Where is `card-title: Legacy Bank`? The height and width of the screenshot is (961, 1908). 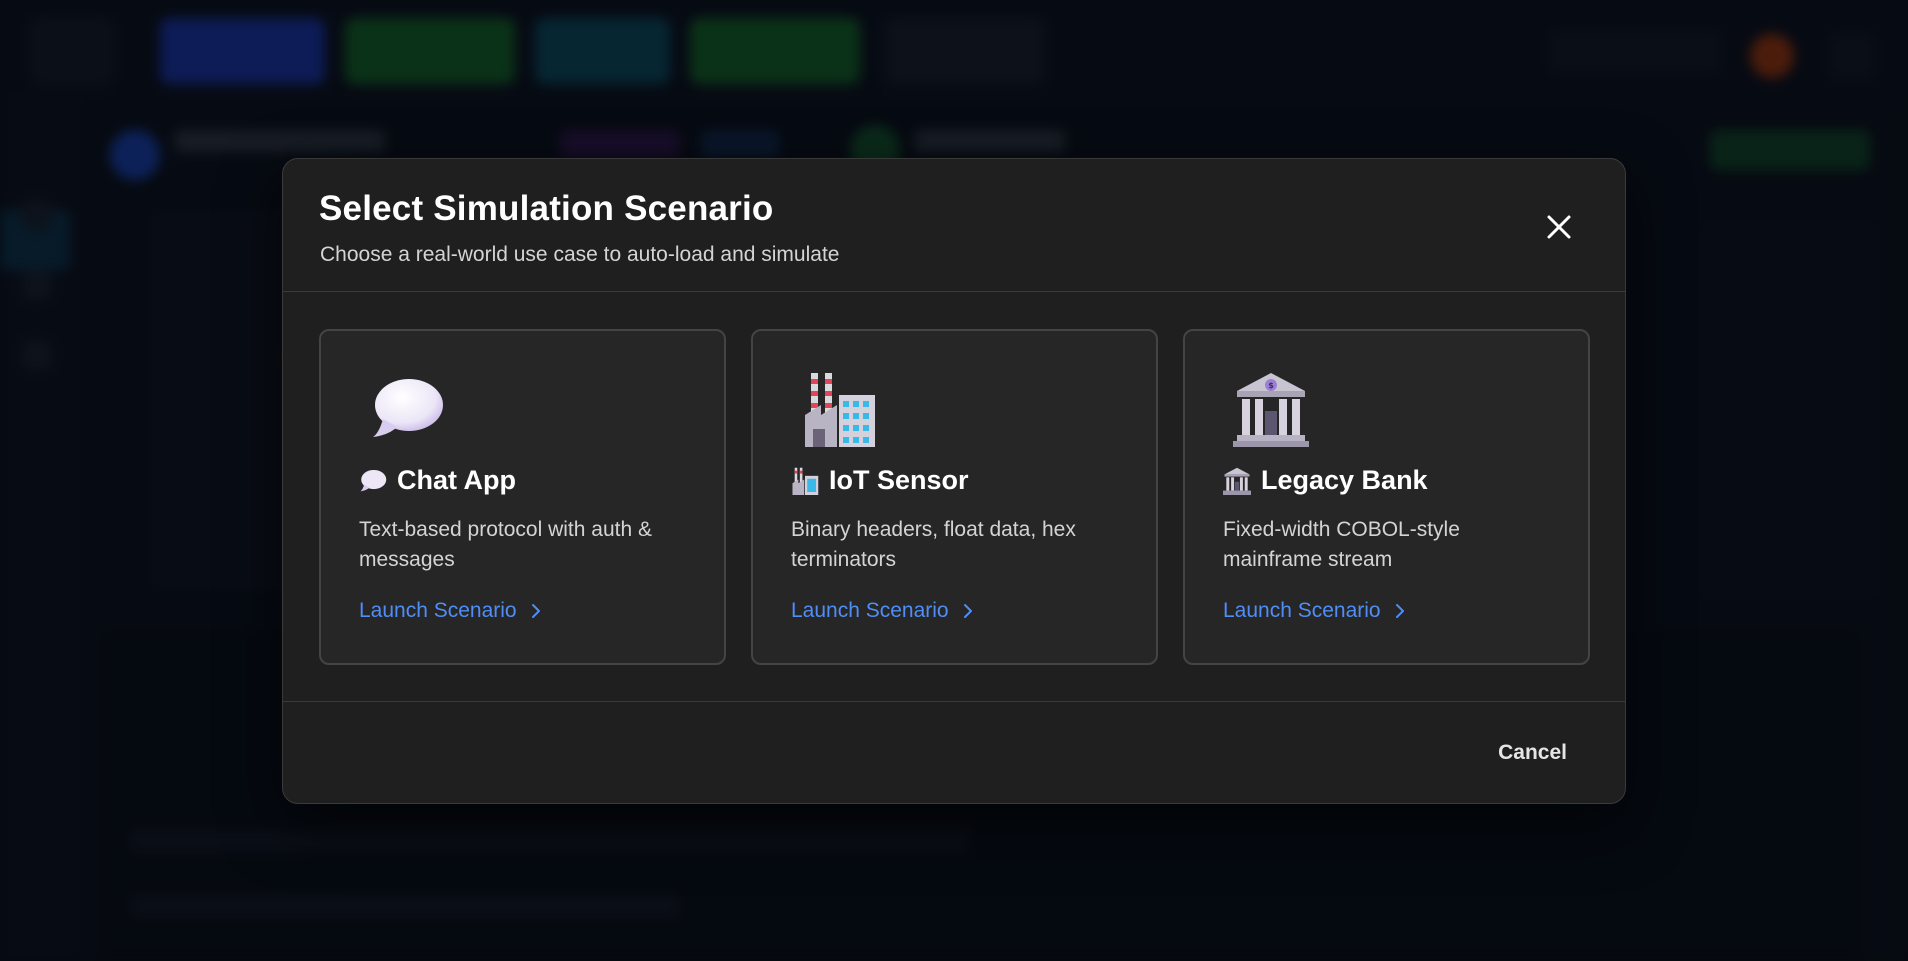
card-title: Legacy Bank is located at coordinates (1344, 480).